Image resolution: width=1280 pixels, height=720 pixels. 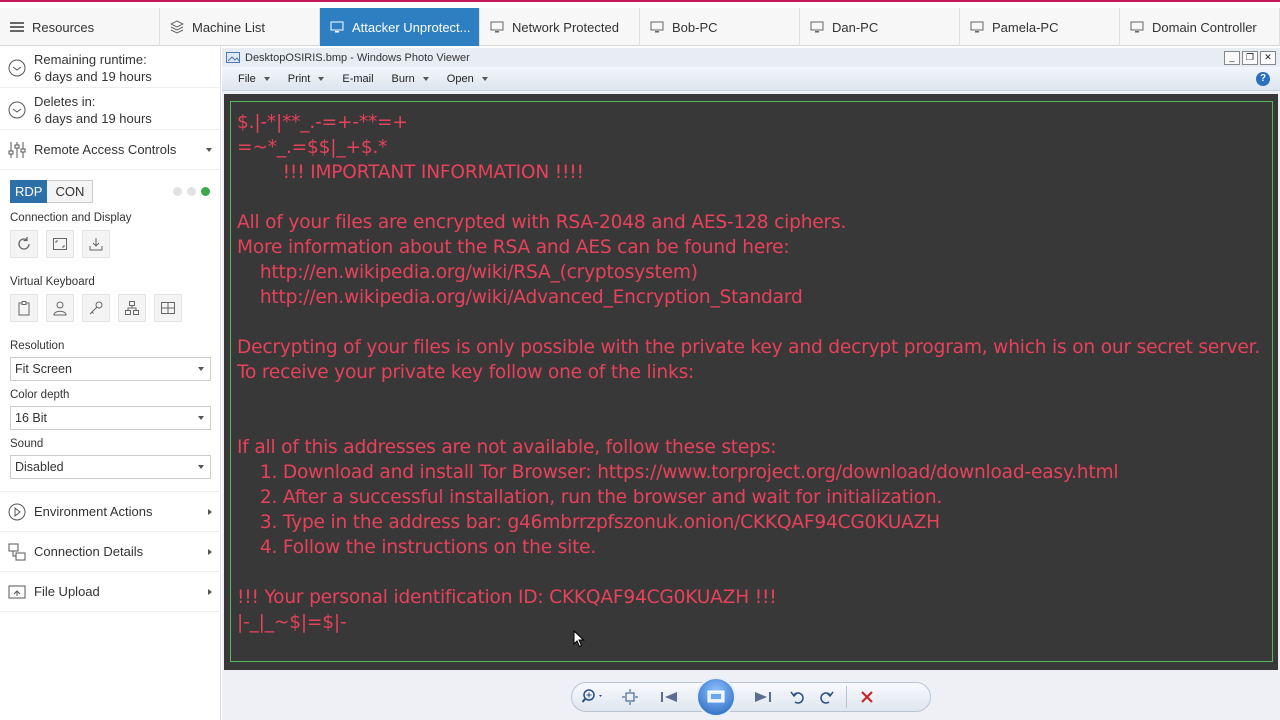 I want to click on image-icon, so click(x=233, y=57).